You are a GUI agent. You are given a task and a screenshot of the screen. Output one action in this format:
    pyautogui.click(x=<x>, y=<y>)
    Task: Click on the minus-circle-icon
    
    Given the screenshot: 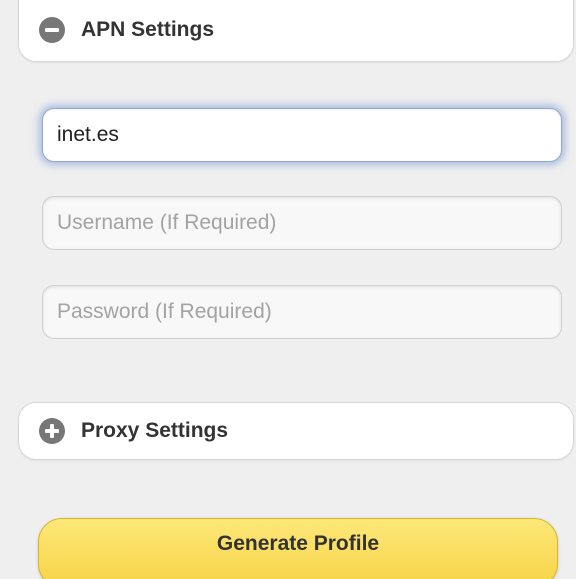 What is the action you would take?
    pyautogui.click(x=52, y=29)
    